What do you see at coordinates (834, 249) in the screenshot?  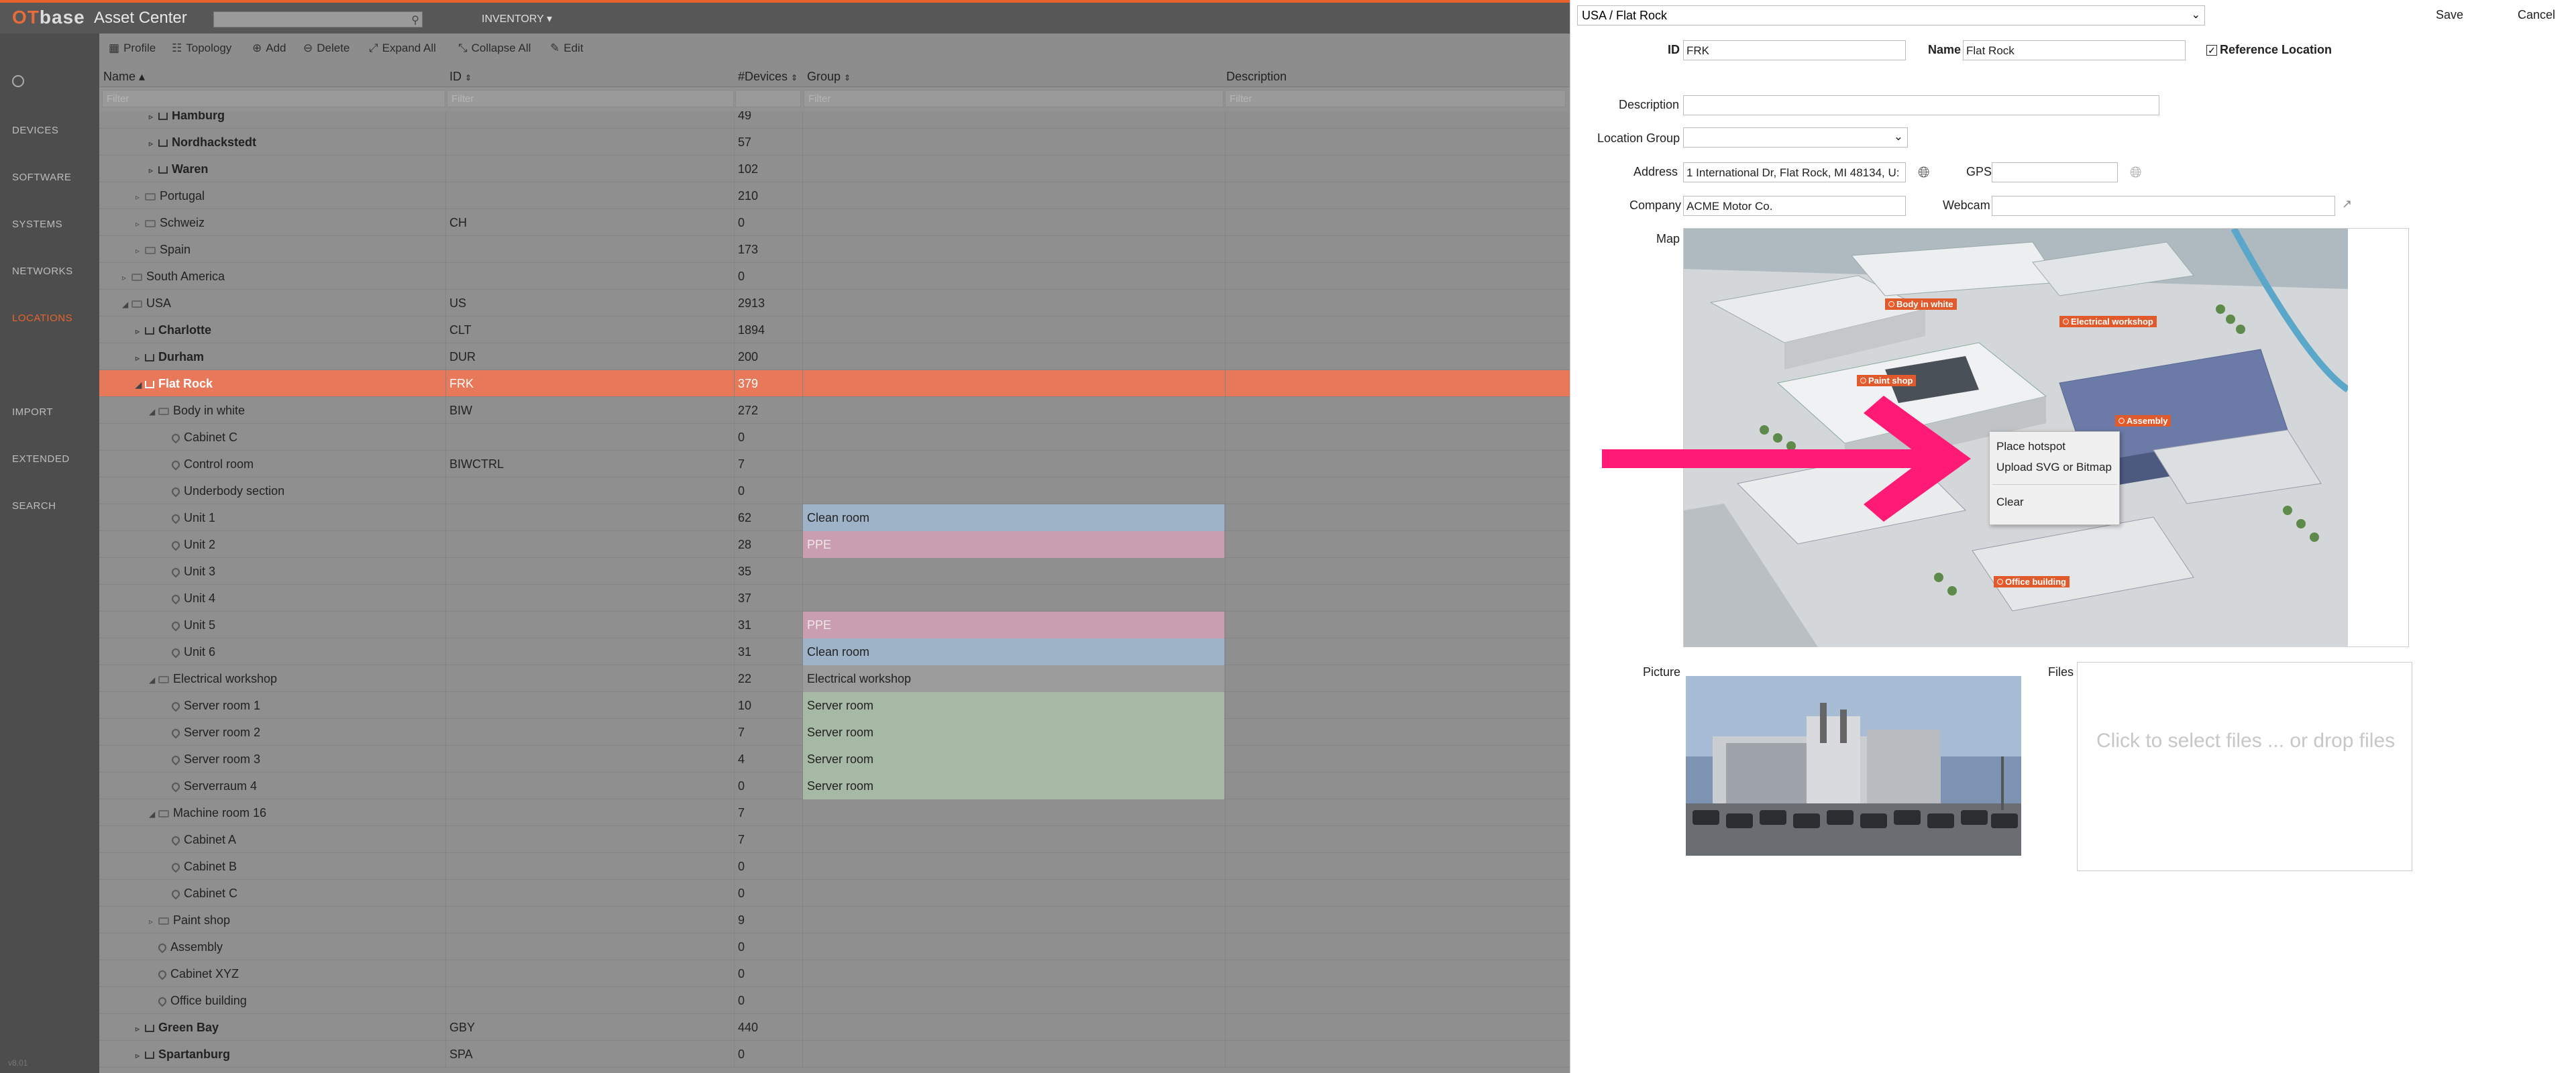 I see `table-row: ▹ Spain 173` at bounding box center [834, 249].